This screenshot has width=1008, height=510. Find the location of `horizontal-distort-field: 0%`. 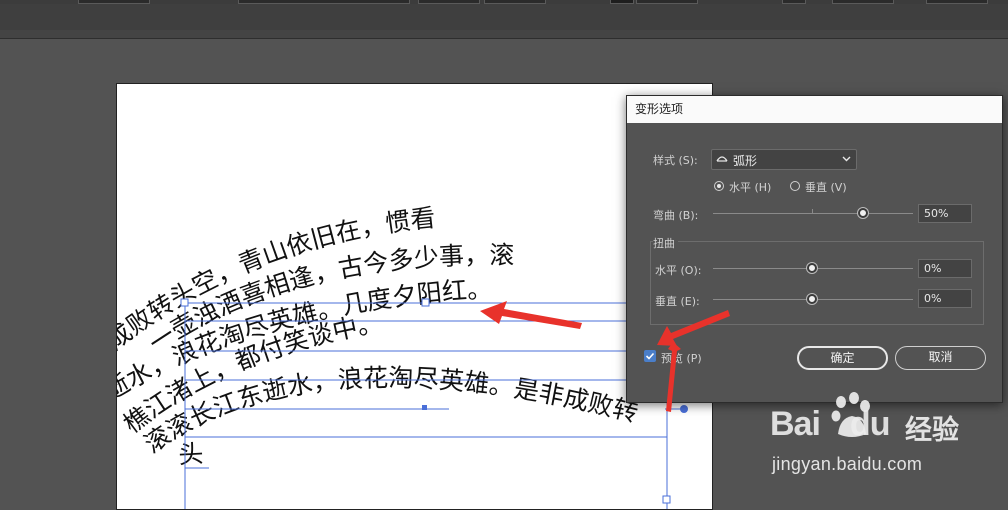

horizontal-distort-field: 0% is located at coordinates (945, 268).